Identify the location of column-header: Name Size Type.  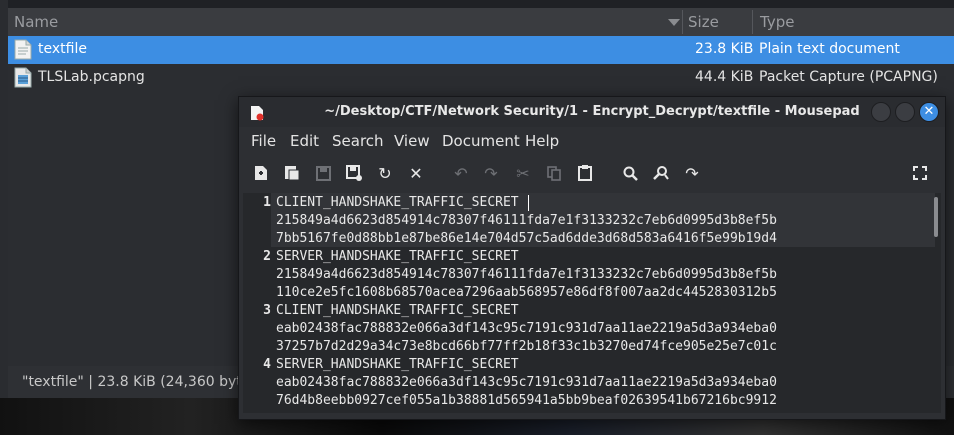
(481, 22).